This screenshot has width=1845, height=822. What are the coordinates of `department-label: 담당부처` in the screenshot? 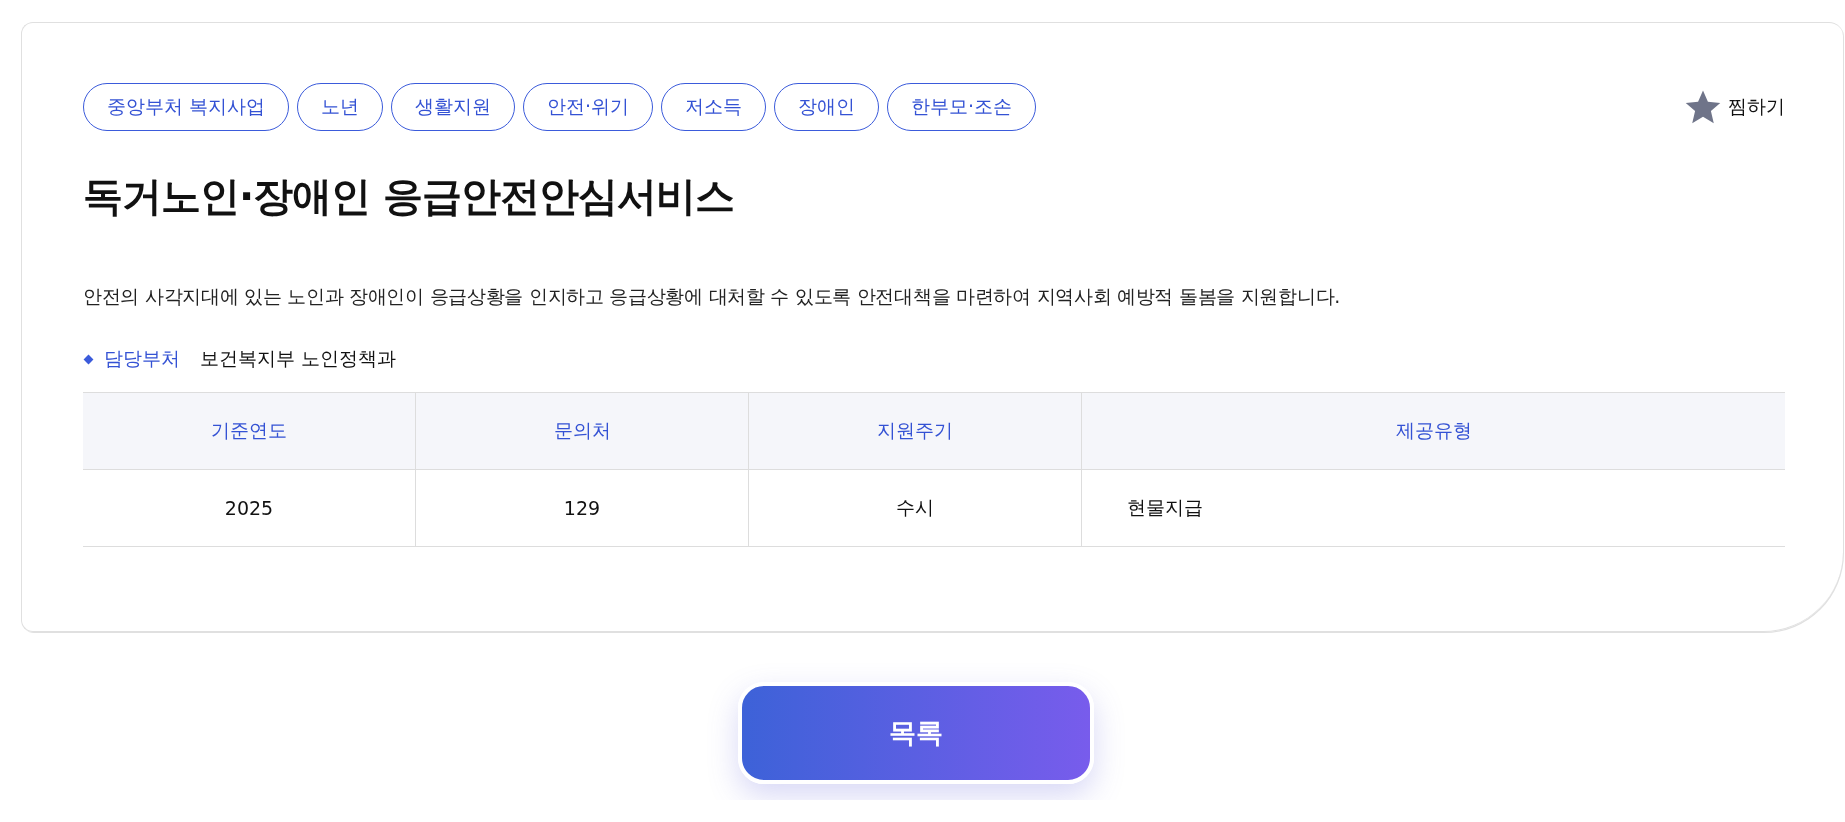 It's located at (142, 358).